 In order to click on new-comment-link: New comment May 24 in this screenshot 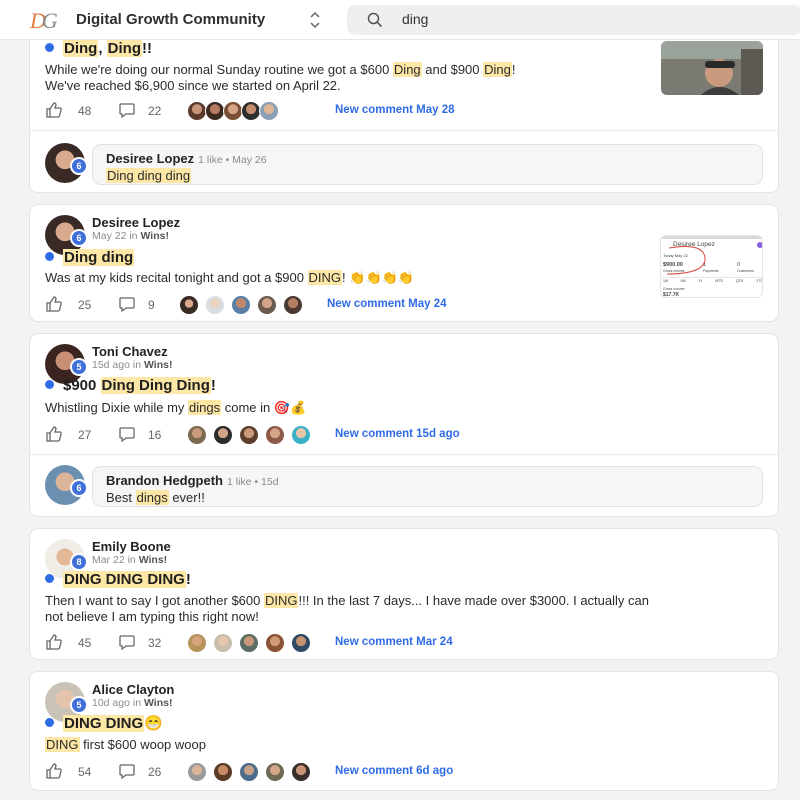, I will do `click(387, 304)`.